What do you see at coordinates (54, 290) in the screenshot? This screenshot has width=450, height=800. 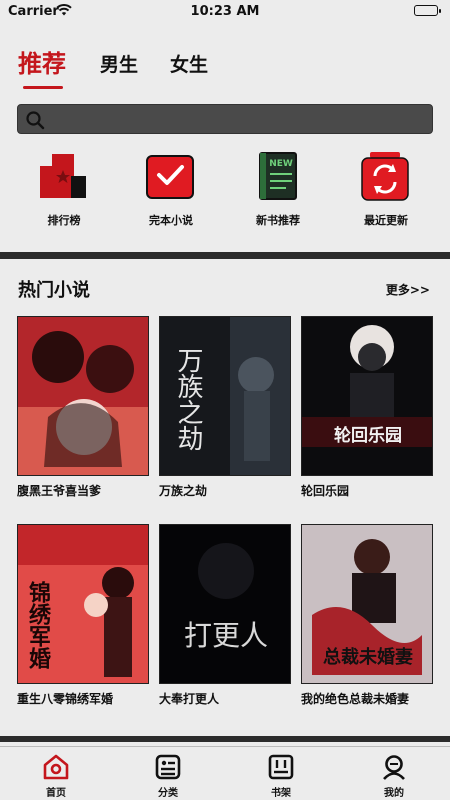 I see `section-title: 热门小说` at bounding box center [54, 290].